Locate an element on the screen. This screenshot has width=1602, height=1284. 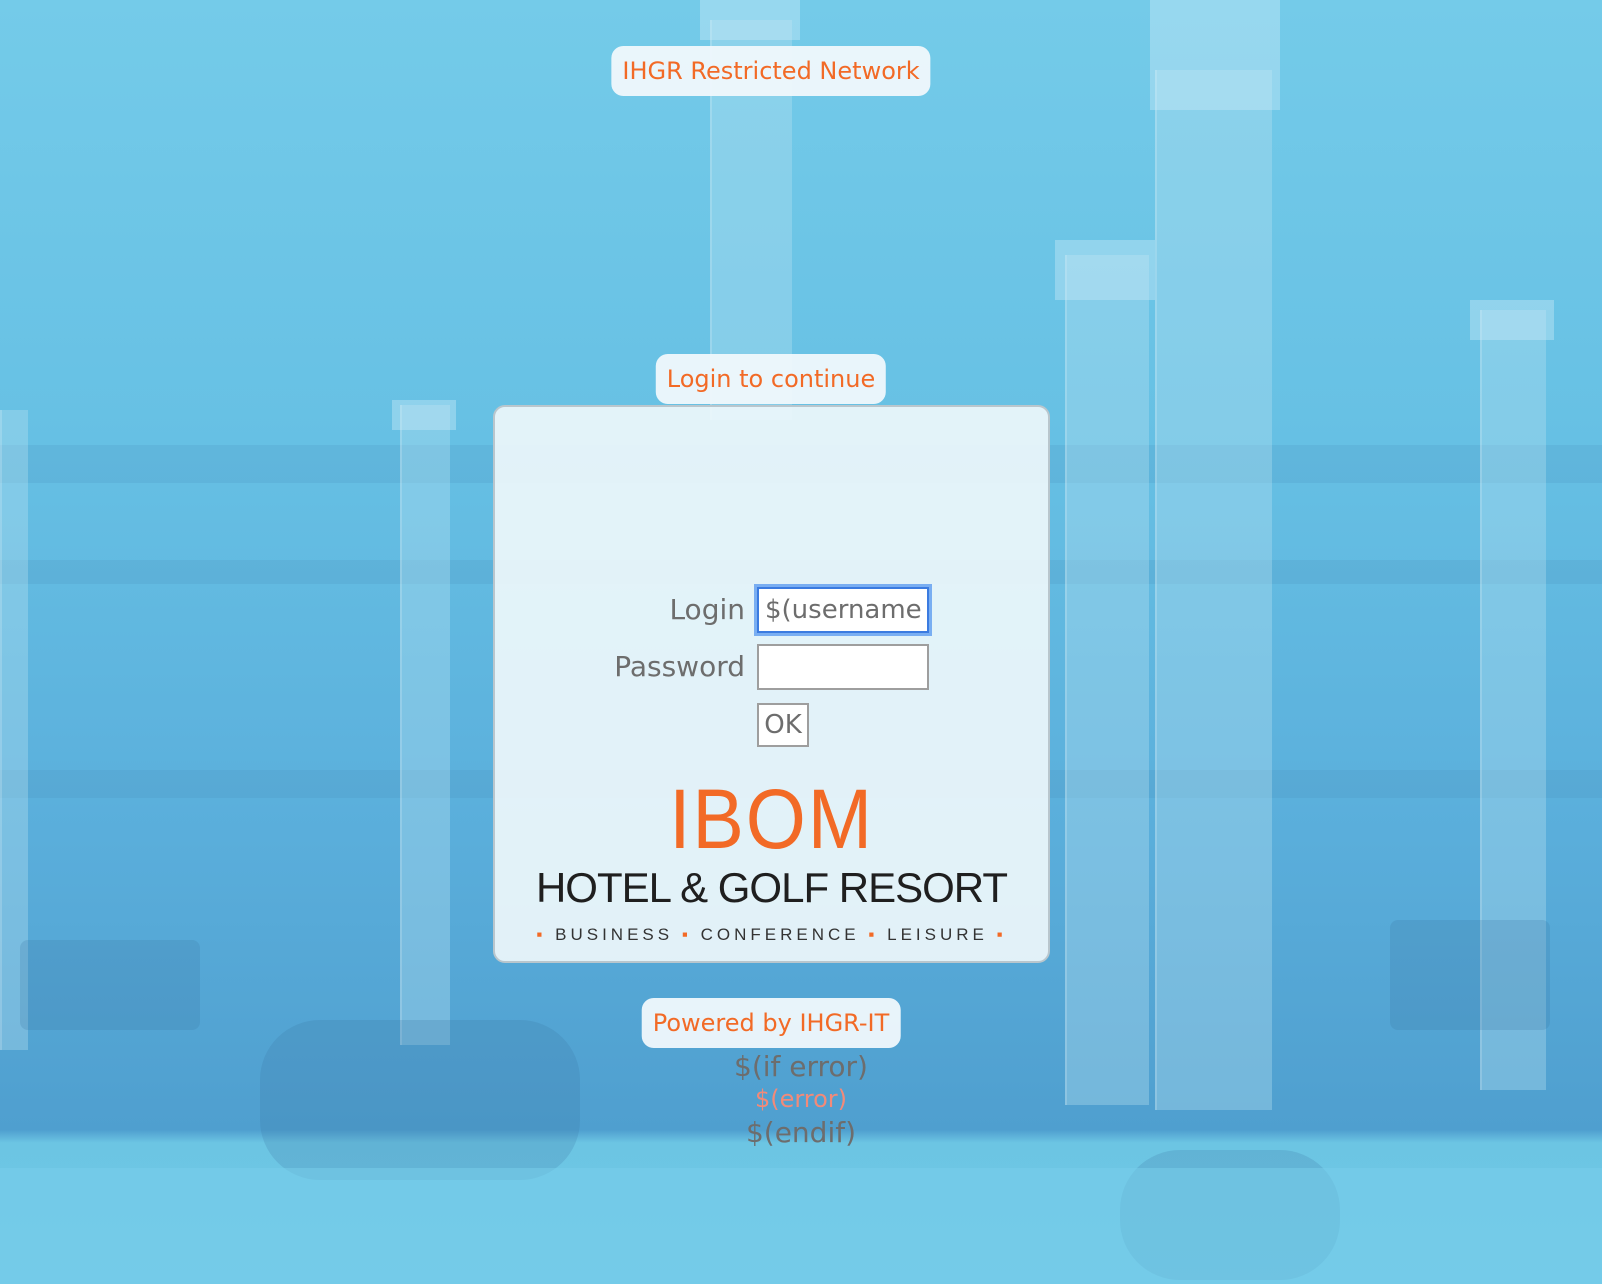
login-label: Login is located at coordinates (707, 609).